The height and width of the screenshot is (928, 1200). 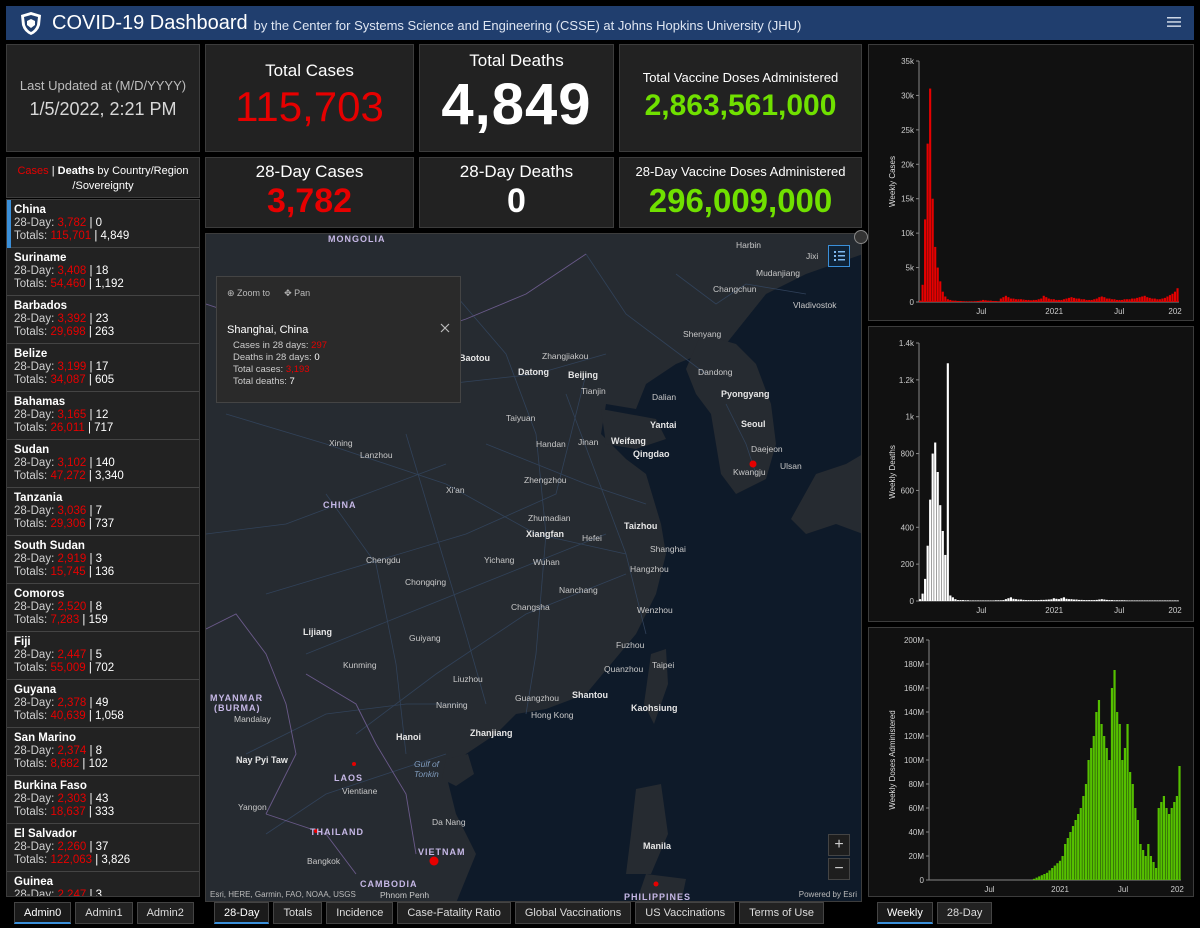 I want to click on expand-map-icon, so click(x=861, y=237).